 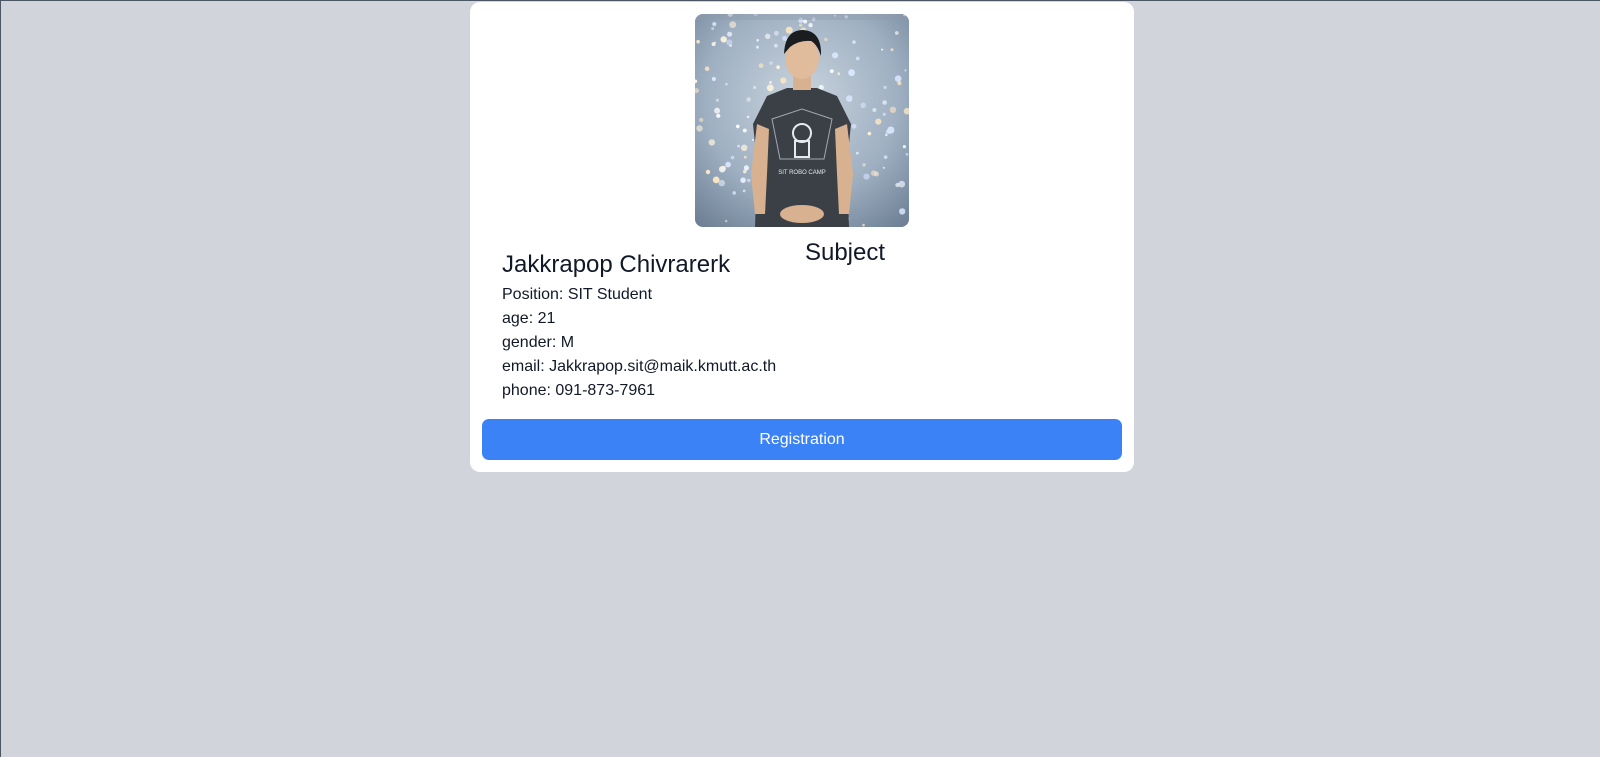 I want to click on profile-photo-image: SIT ROBO CAMP, so click(x=802, y=120).